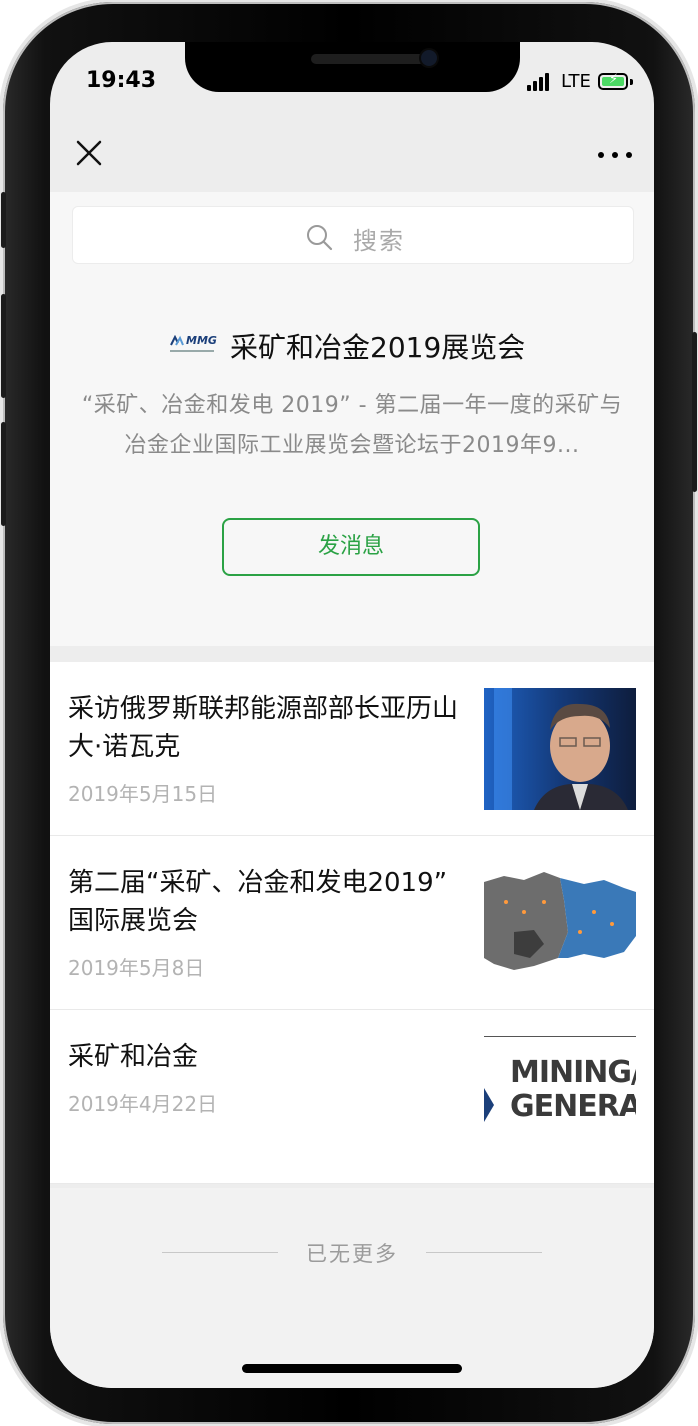  Describe the element at coordinates (121, 80) in the screenshot. I see `status-time: 19:43` at that location.